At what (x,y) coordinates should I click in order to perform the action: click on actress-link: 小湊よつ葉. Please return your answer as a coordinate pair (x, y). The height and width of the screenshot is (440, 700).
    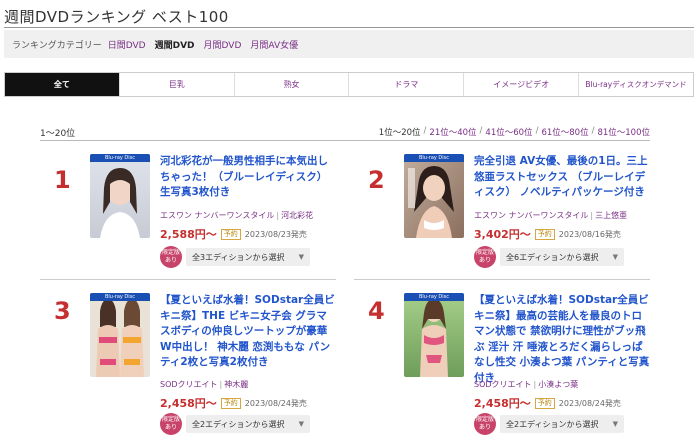
    Looking at the image, I should click on (558, 384).